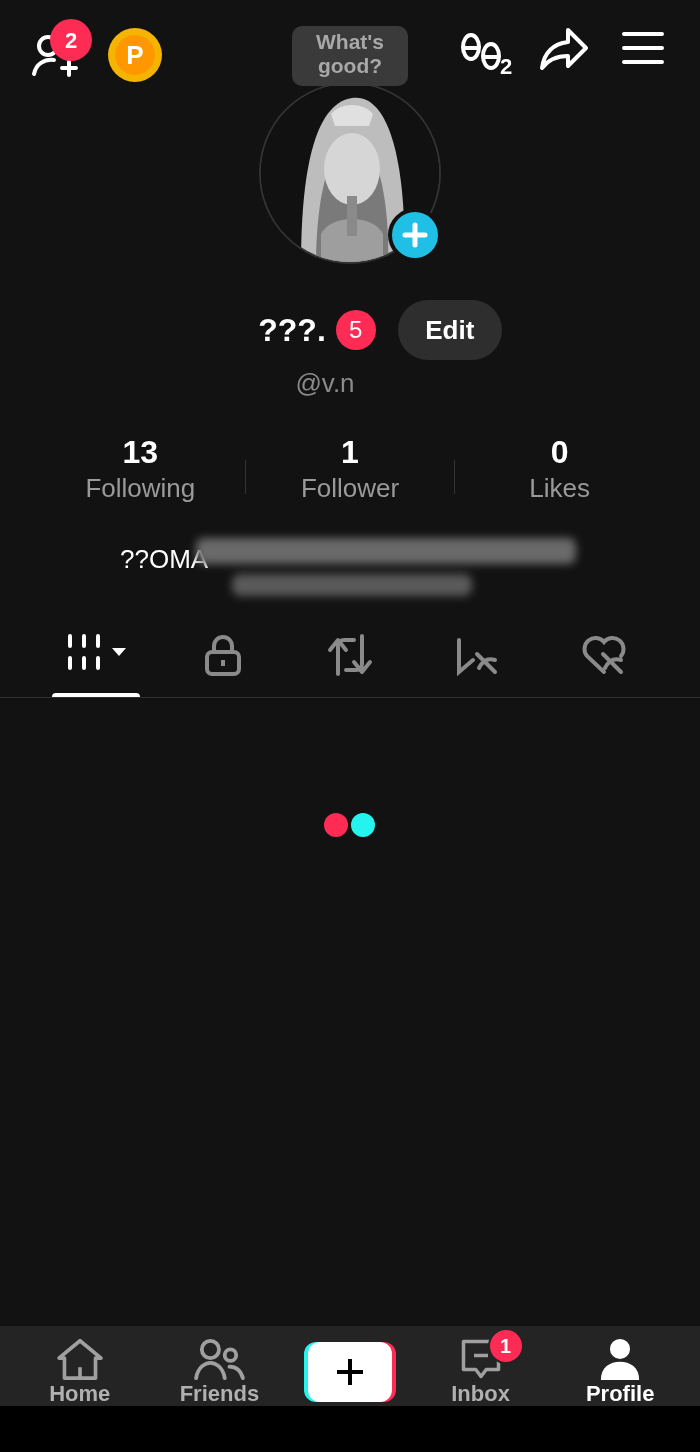  Describe the element at coordinates (350, 452) in the screenshot. I see `stat-value: 1` at that location.